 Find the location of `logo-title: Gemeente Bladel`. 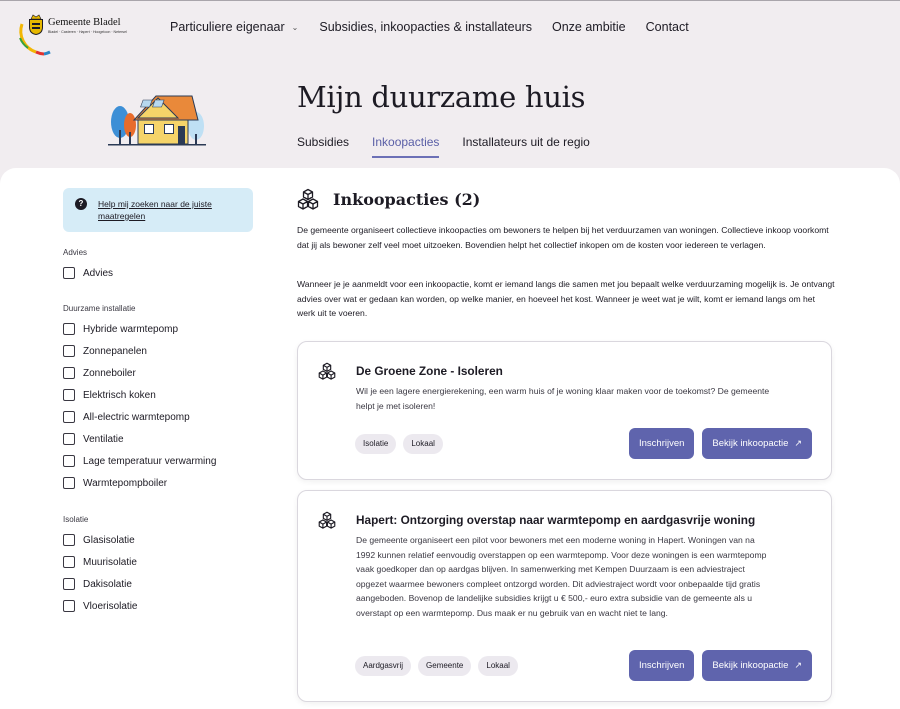

logo-title: Gemeente Bladel is located at coordinates (84, 22).